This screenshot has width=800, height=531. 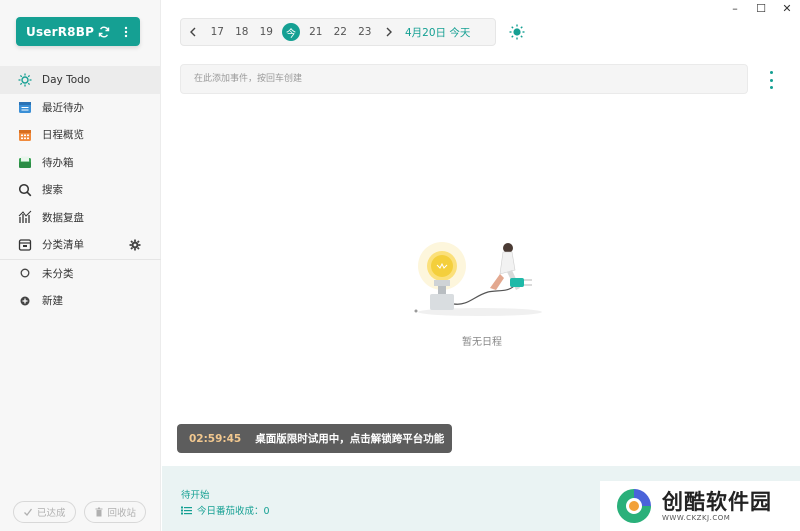 What do you see at coordinates (389, 32) in the screenshot?
I see `chevron-right-icon` at bounding box center [389, 32].